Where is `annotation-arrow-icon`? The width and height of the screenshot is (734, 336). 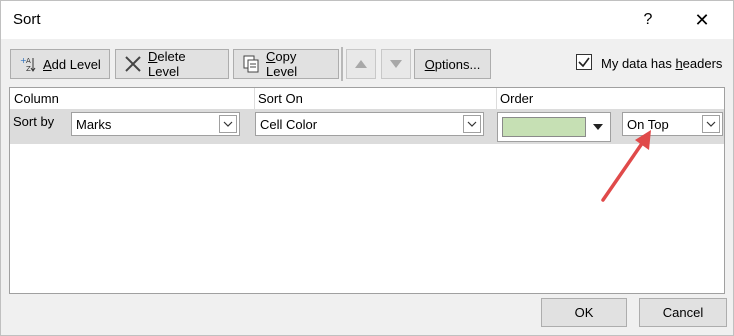
annotation-arrow-icon is located at coordinates (626, 166).